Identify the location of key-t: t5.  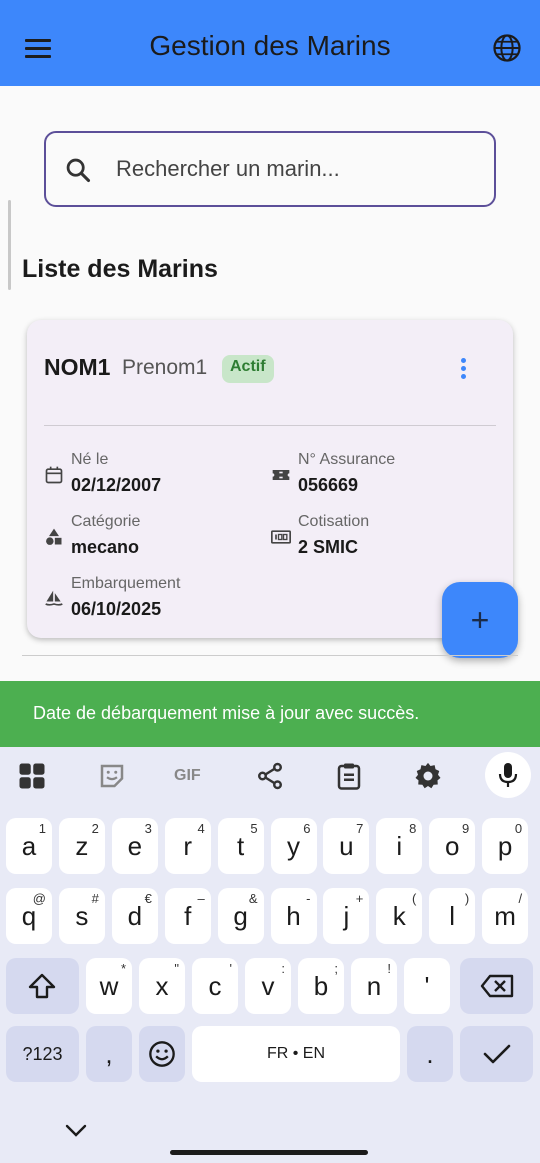
(240, 846).